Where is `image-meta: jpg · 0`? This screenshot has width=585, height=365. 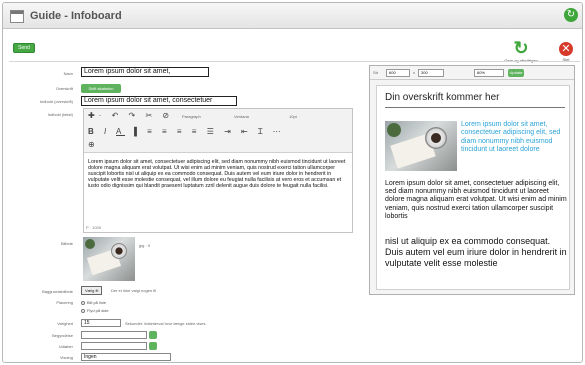 image-meta: jpg · 0 is located at coordinates (145, 245).